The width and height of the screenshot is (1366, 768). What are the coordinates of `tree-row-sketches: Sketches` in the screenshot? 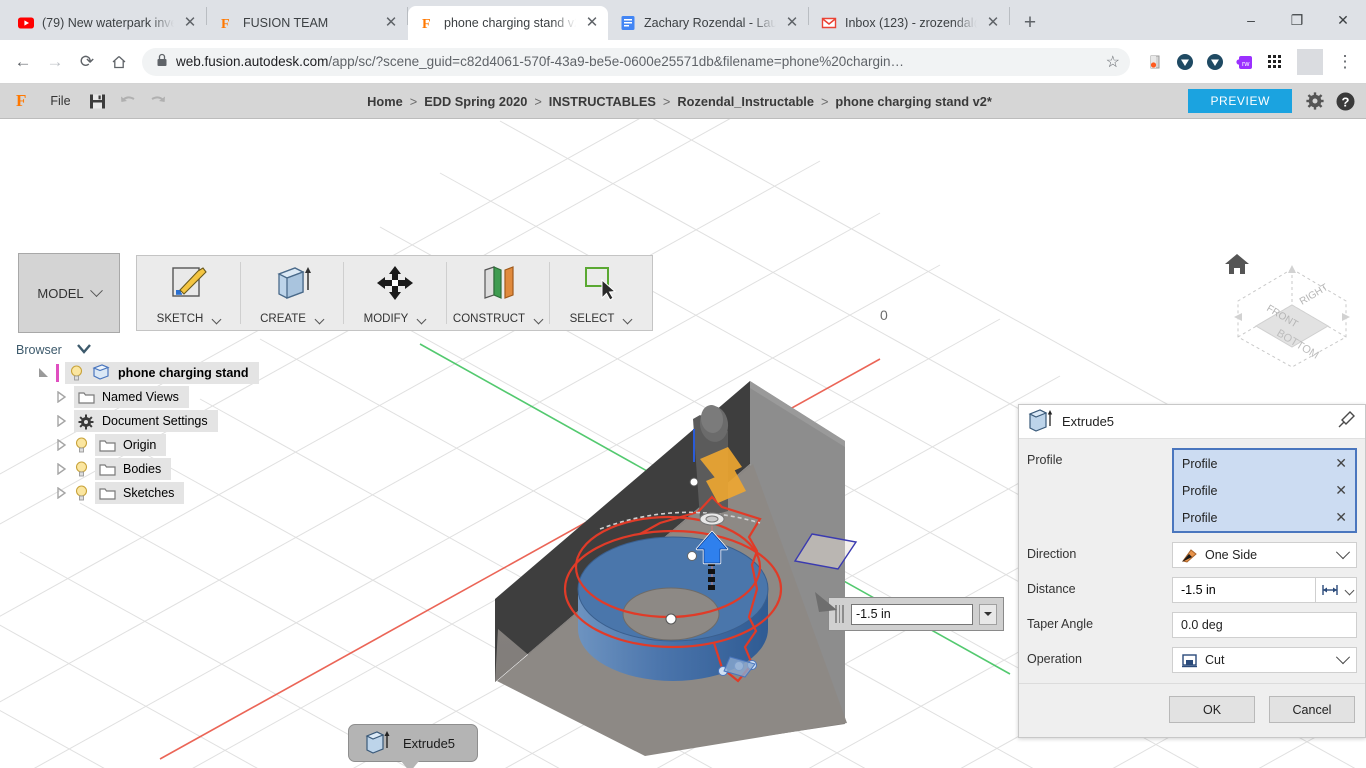 It's located at (161, 493).